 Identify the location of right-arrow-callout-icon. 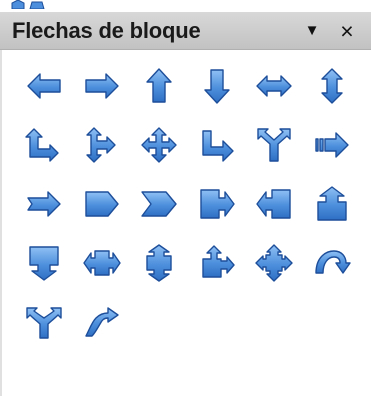
(217, 204).